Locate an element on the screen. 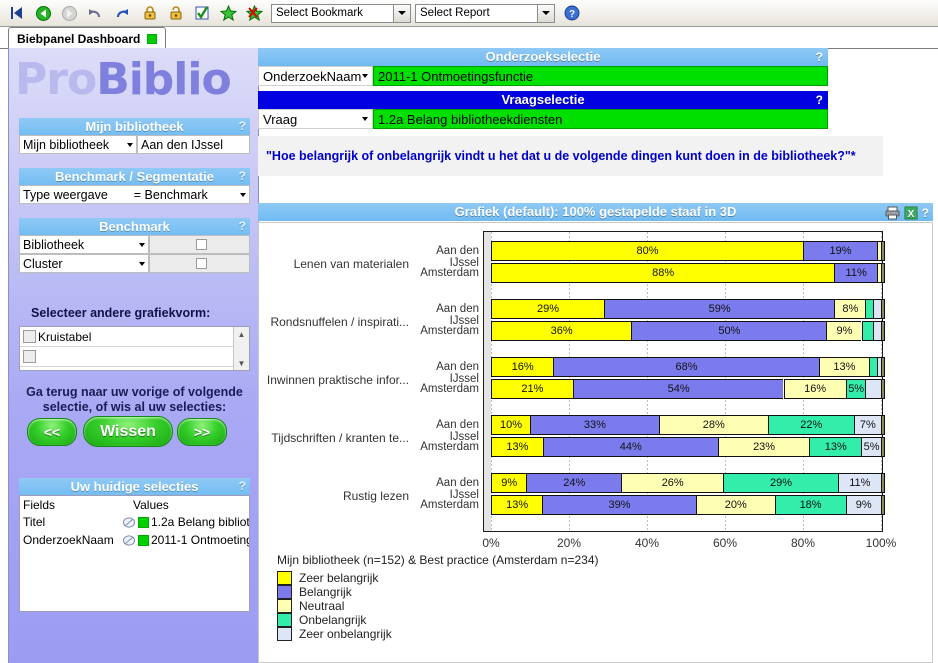 This screenshot has height=663, width=938. back-icon is located at coordinates (43, 13).